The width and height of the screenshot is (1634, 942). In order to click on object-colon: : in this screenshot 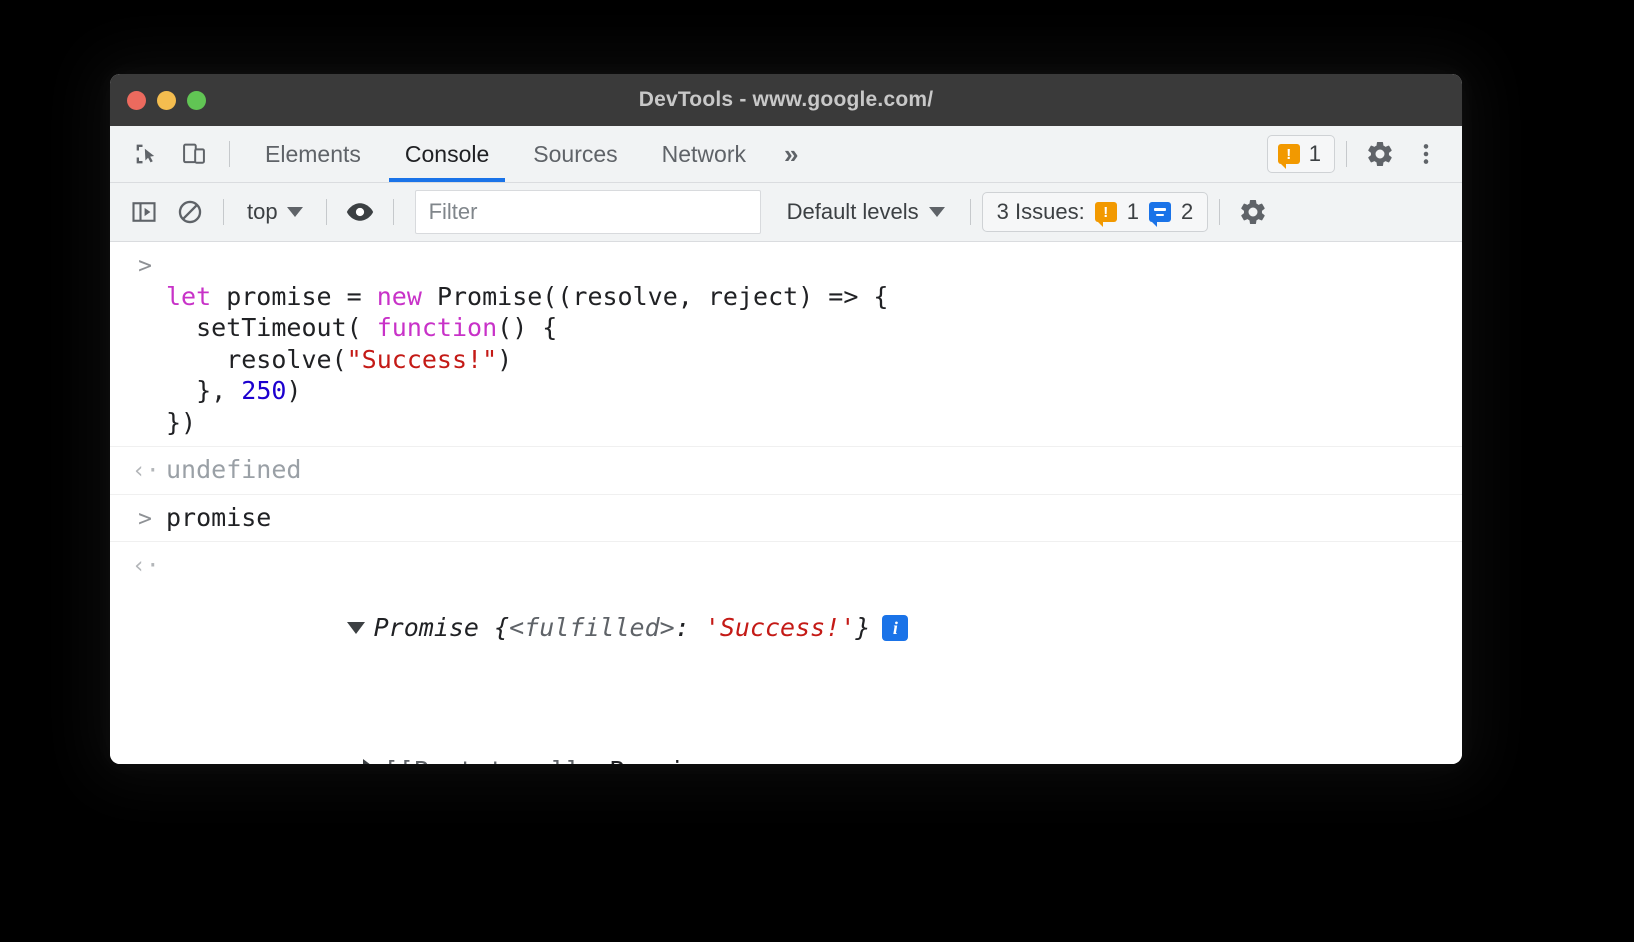, I will do `click(689, 627)`.